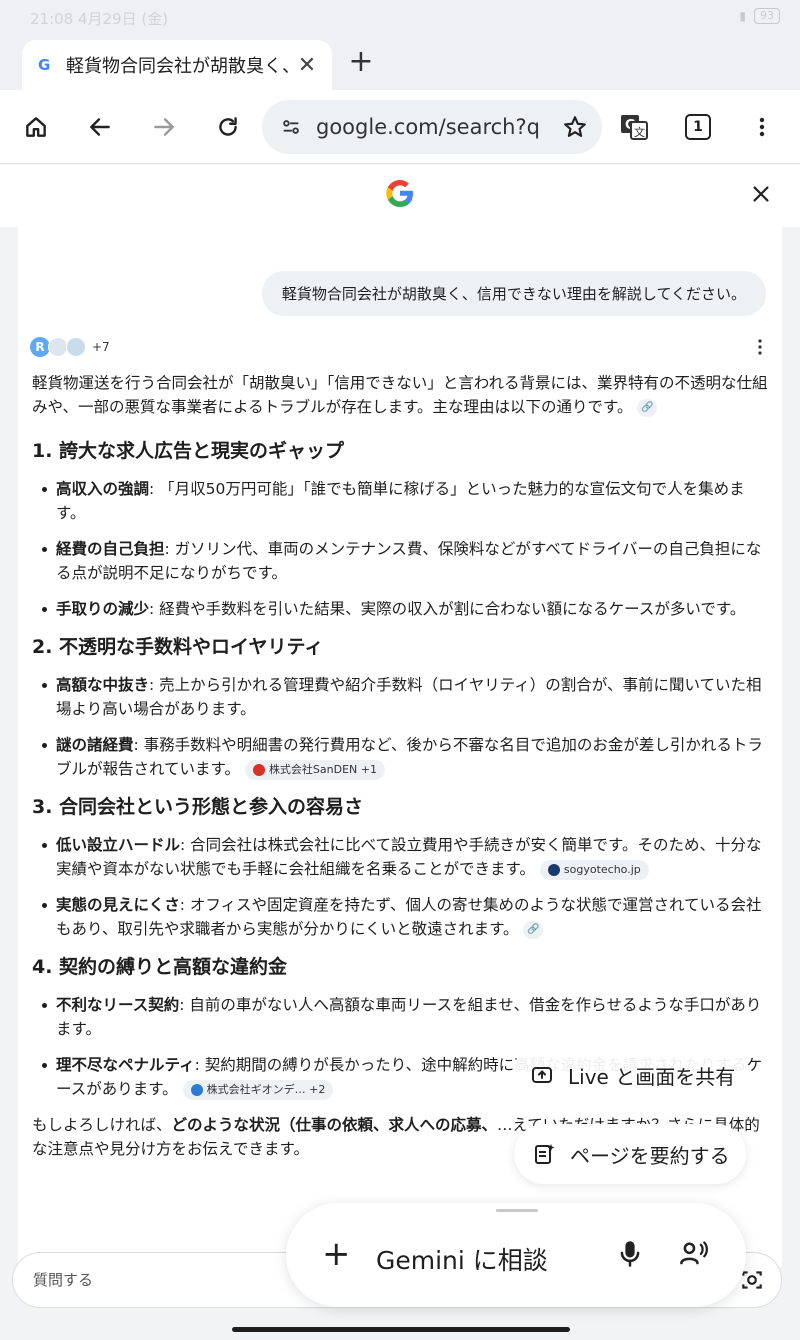  I want to click on source-chip: 株式会社SanDEN +1, so click(314, 769).